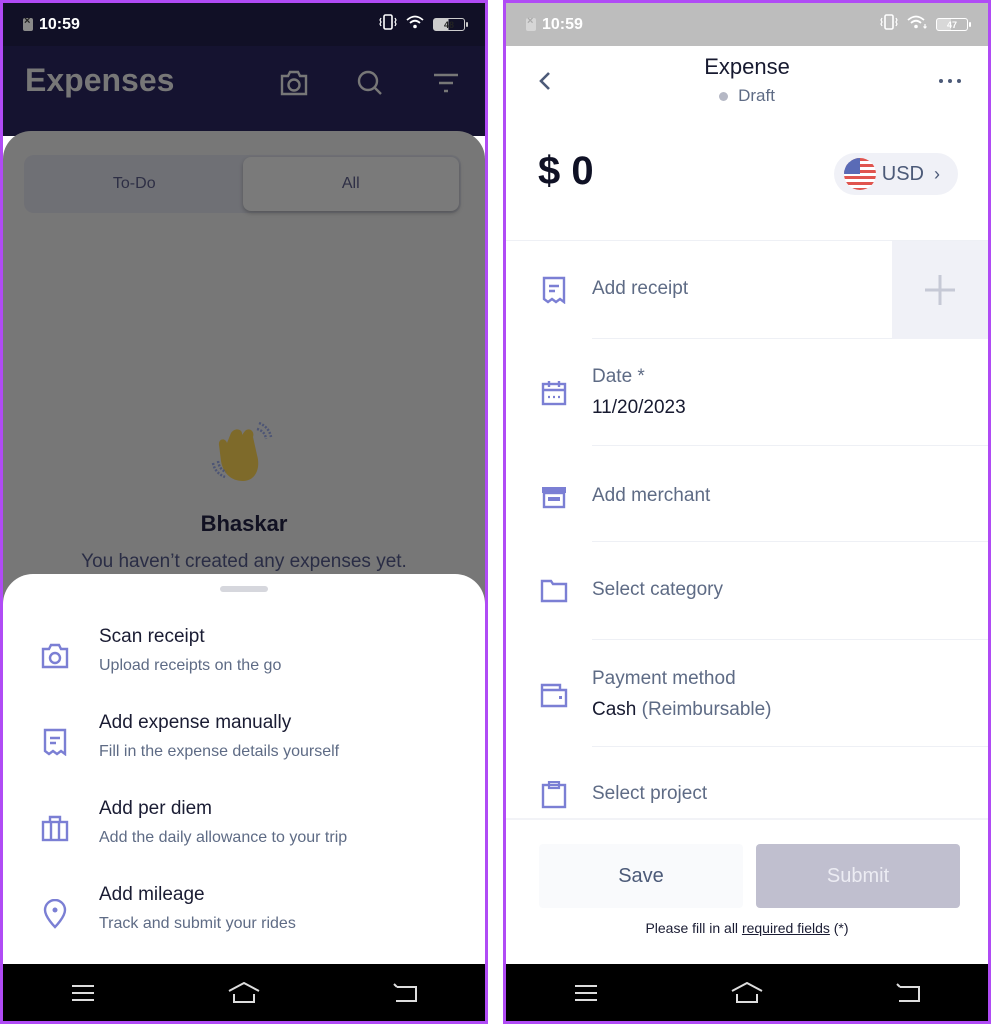 Image resolution: width=991 pixels, height=1024 pixels. I want to click on project-field: Select project, so click(747, 782).